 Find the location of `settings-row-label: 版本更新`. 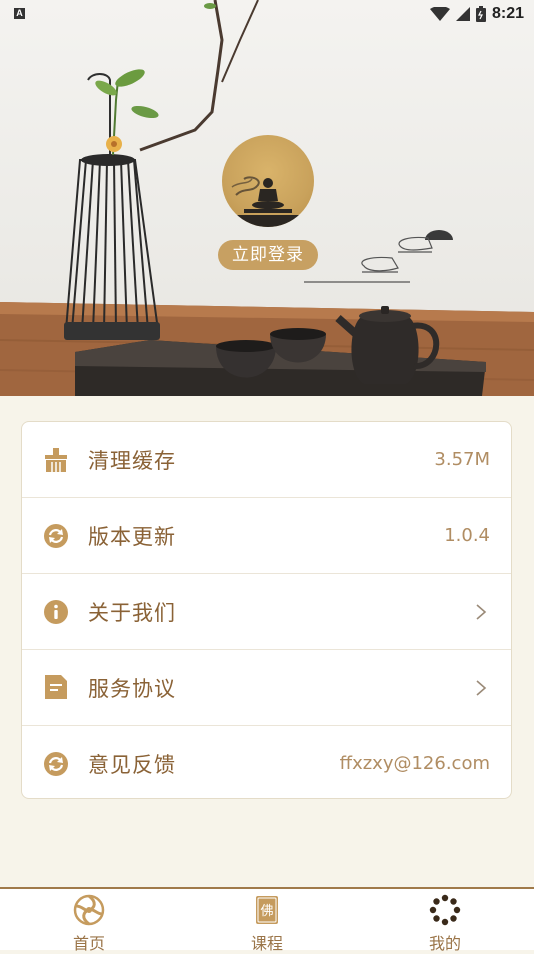

settings-row-label: 版本更新 is located at coordinates (132, 536).